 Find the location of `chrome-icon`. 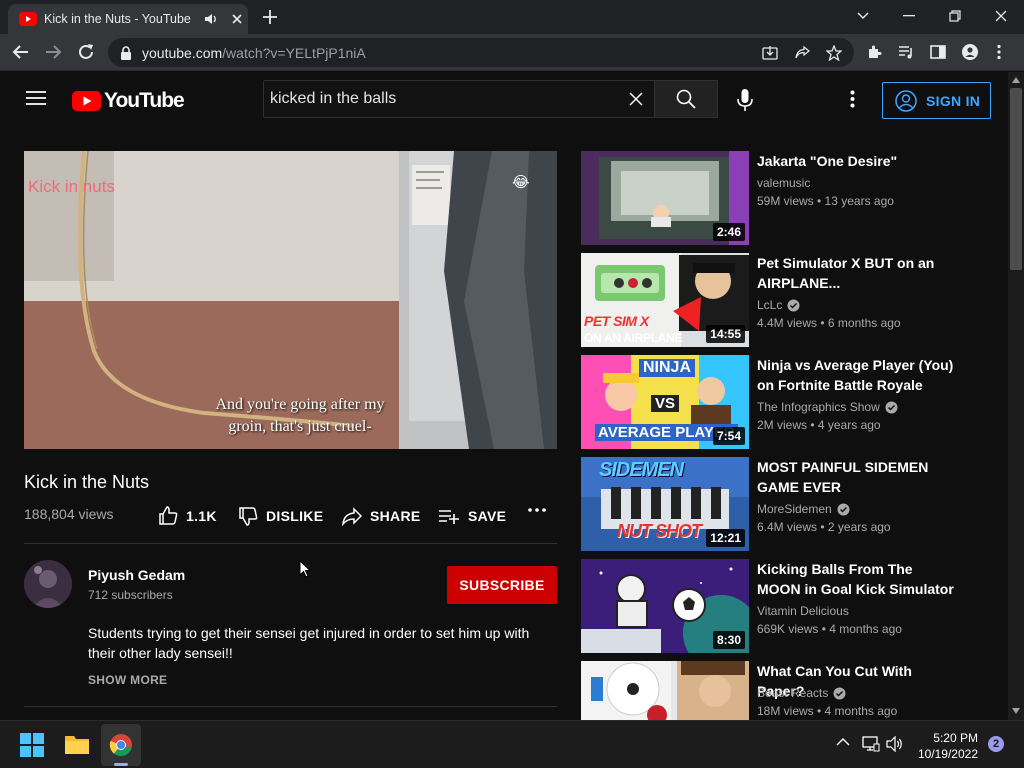

chrome-icon is located at coordinates (121, 745).